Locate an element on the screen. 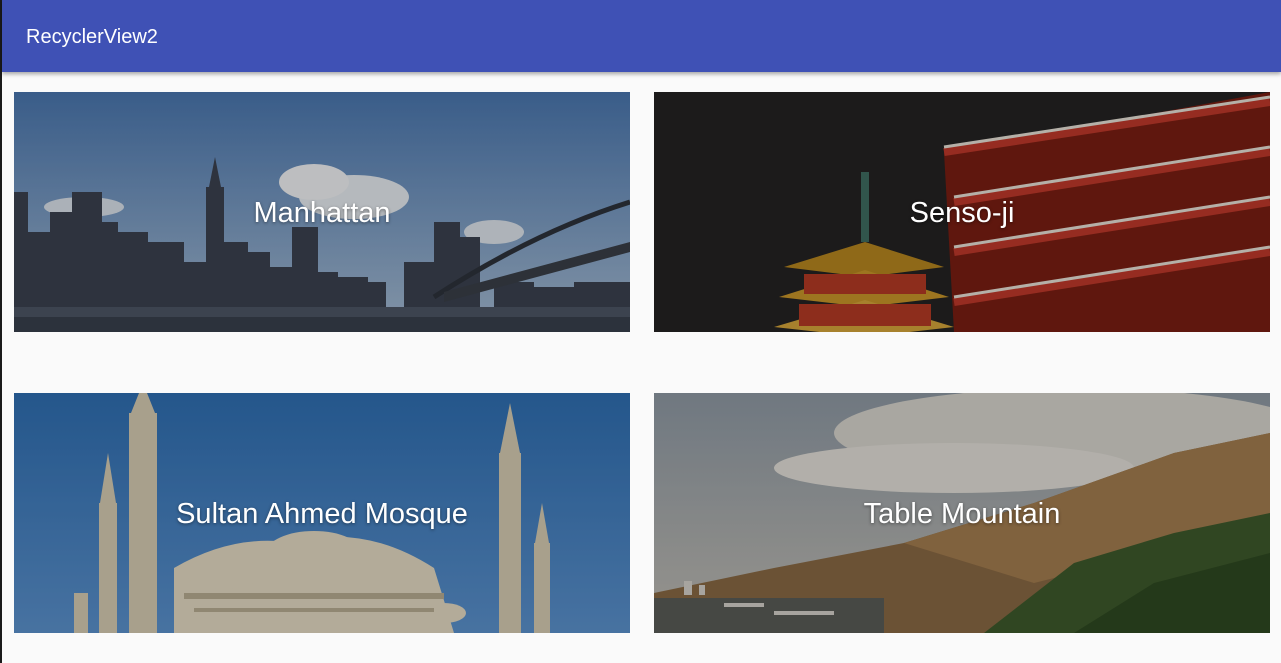  card-title: Sultan Ahmed Mosque is located at coordinates (322, 514).